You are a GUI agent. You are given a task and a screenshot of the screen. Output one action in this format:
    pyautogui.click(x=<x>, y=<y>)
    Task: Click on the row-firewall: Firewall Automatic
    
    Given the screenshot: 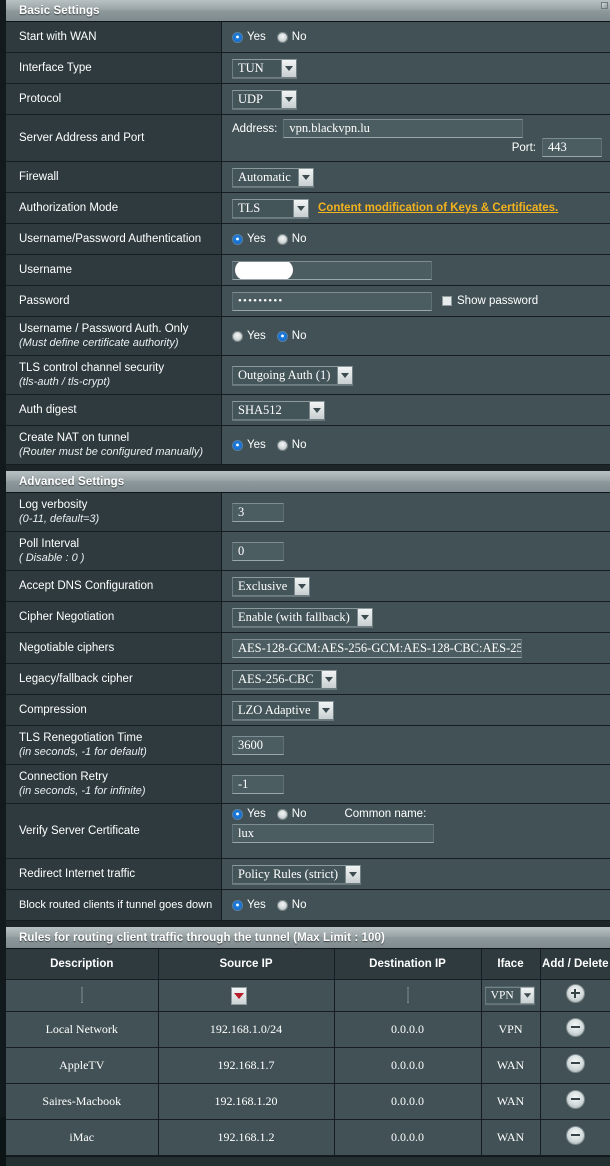 What is the action you would take?
    pyautogui.click(x=308, y=177)
    